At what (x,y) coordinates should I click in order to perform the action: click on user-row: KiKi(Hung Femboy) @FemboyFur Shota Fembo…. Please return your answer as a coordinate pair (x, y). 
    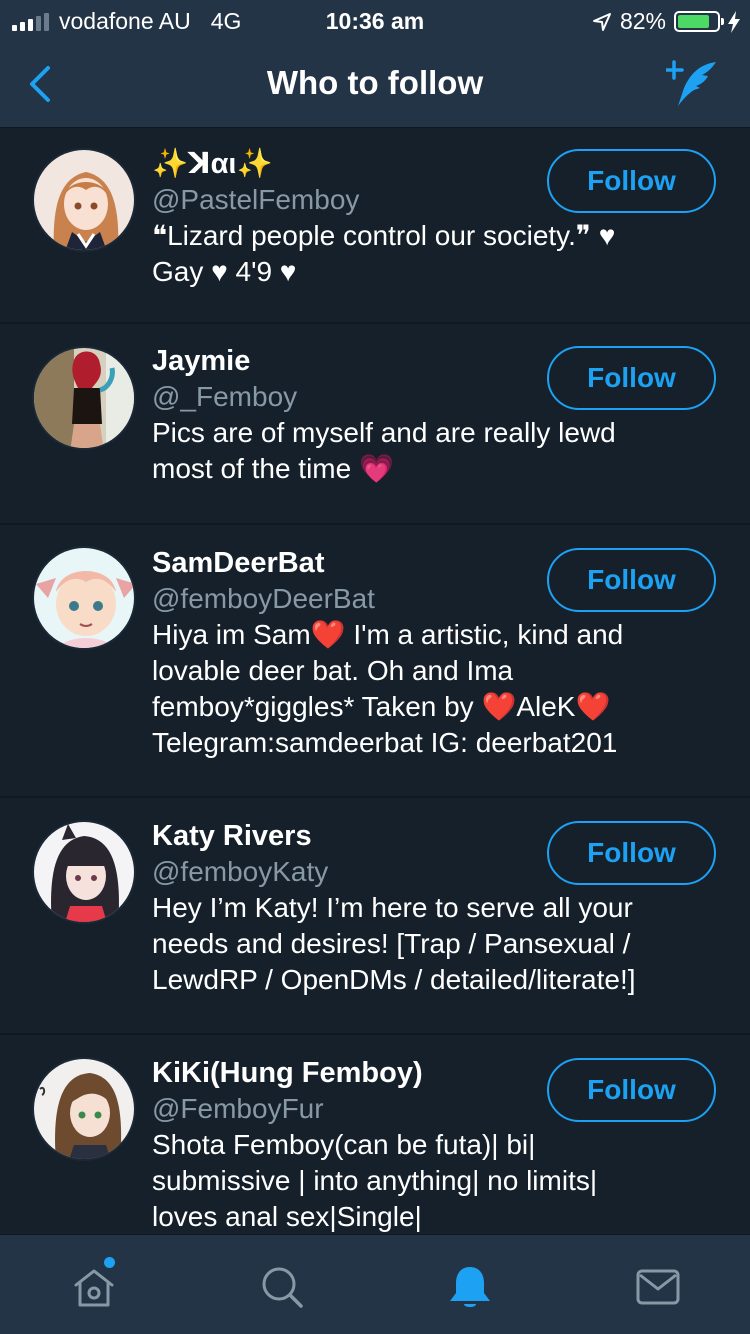
    Looking at the image, I should click on (375, 1134).